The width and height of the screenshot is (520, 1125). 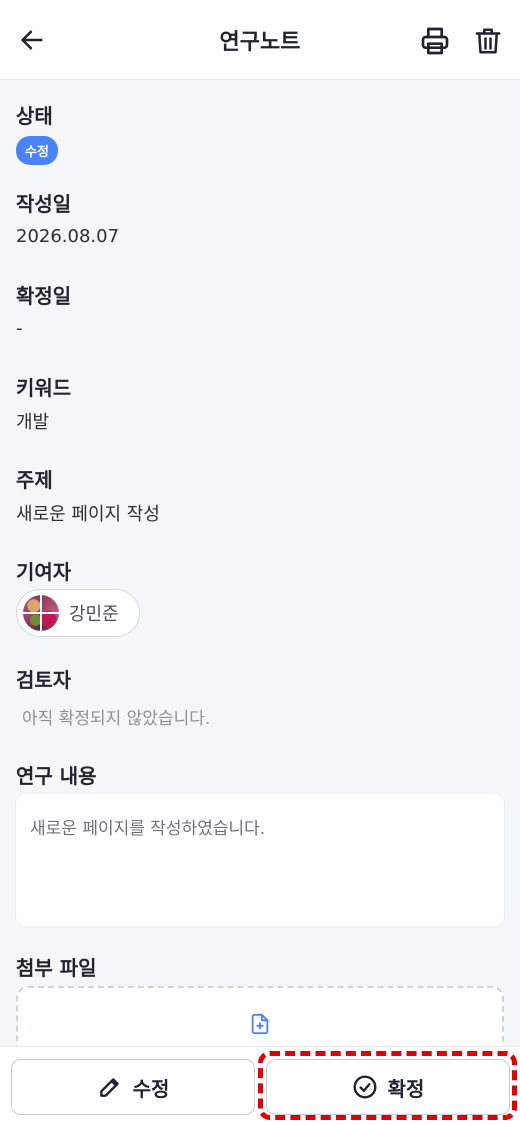 What do you see at coordinates (44, 680) in the screenshot?
I see `reviewer-label: 검토자` at bounding box center [44, 680].